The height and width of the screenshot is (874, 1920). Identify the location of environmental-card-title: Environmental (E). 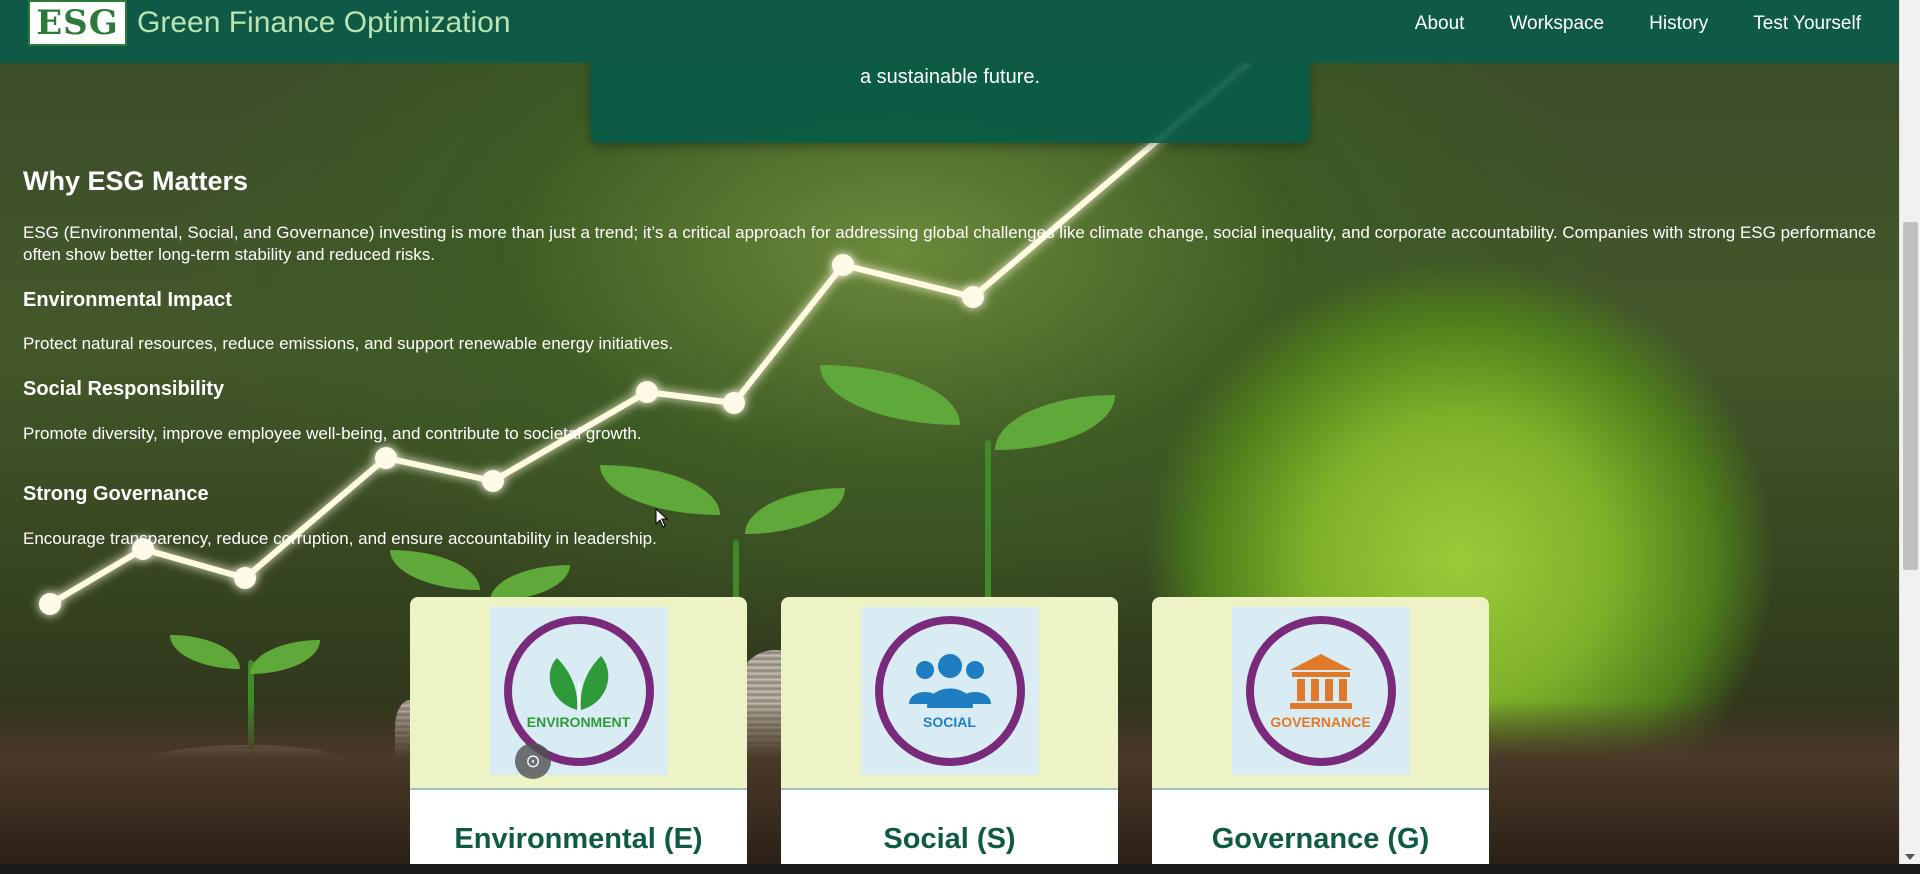
(578, 839).